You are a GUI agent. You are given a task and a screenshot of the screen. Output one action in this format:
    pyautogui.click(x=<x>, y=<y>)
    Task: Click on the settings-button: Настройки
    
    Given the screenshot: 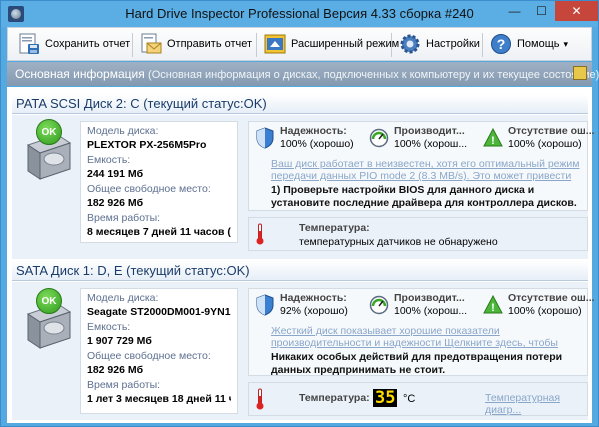 What is the action you would take?
    pyautogui.click(x=439, y=44)
    